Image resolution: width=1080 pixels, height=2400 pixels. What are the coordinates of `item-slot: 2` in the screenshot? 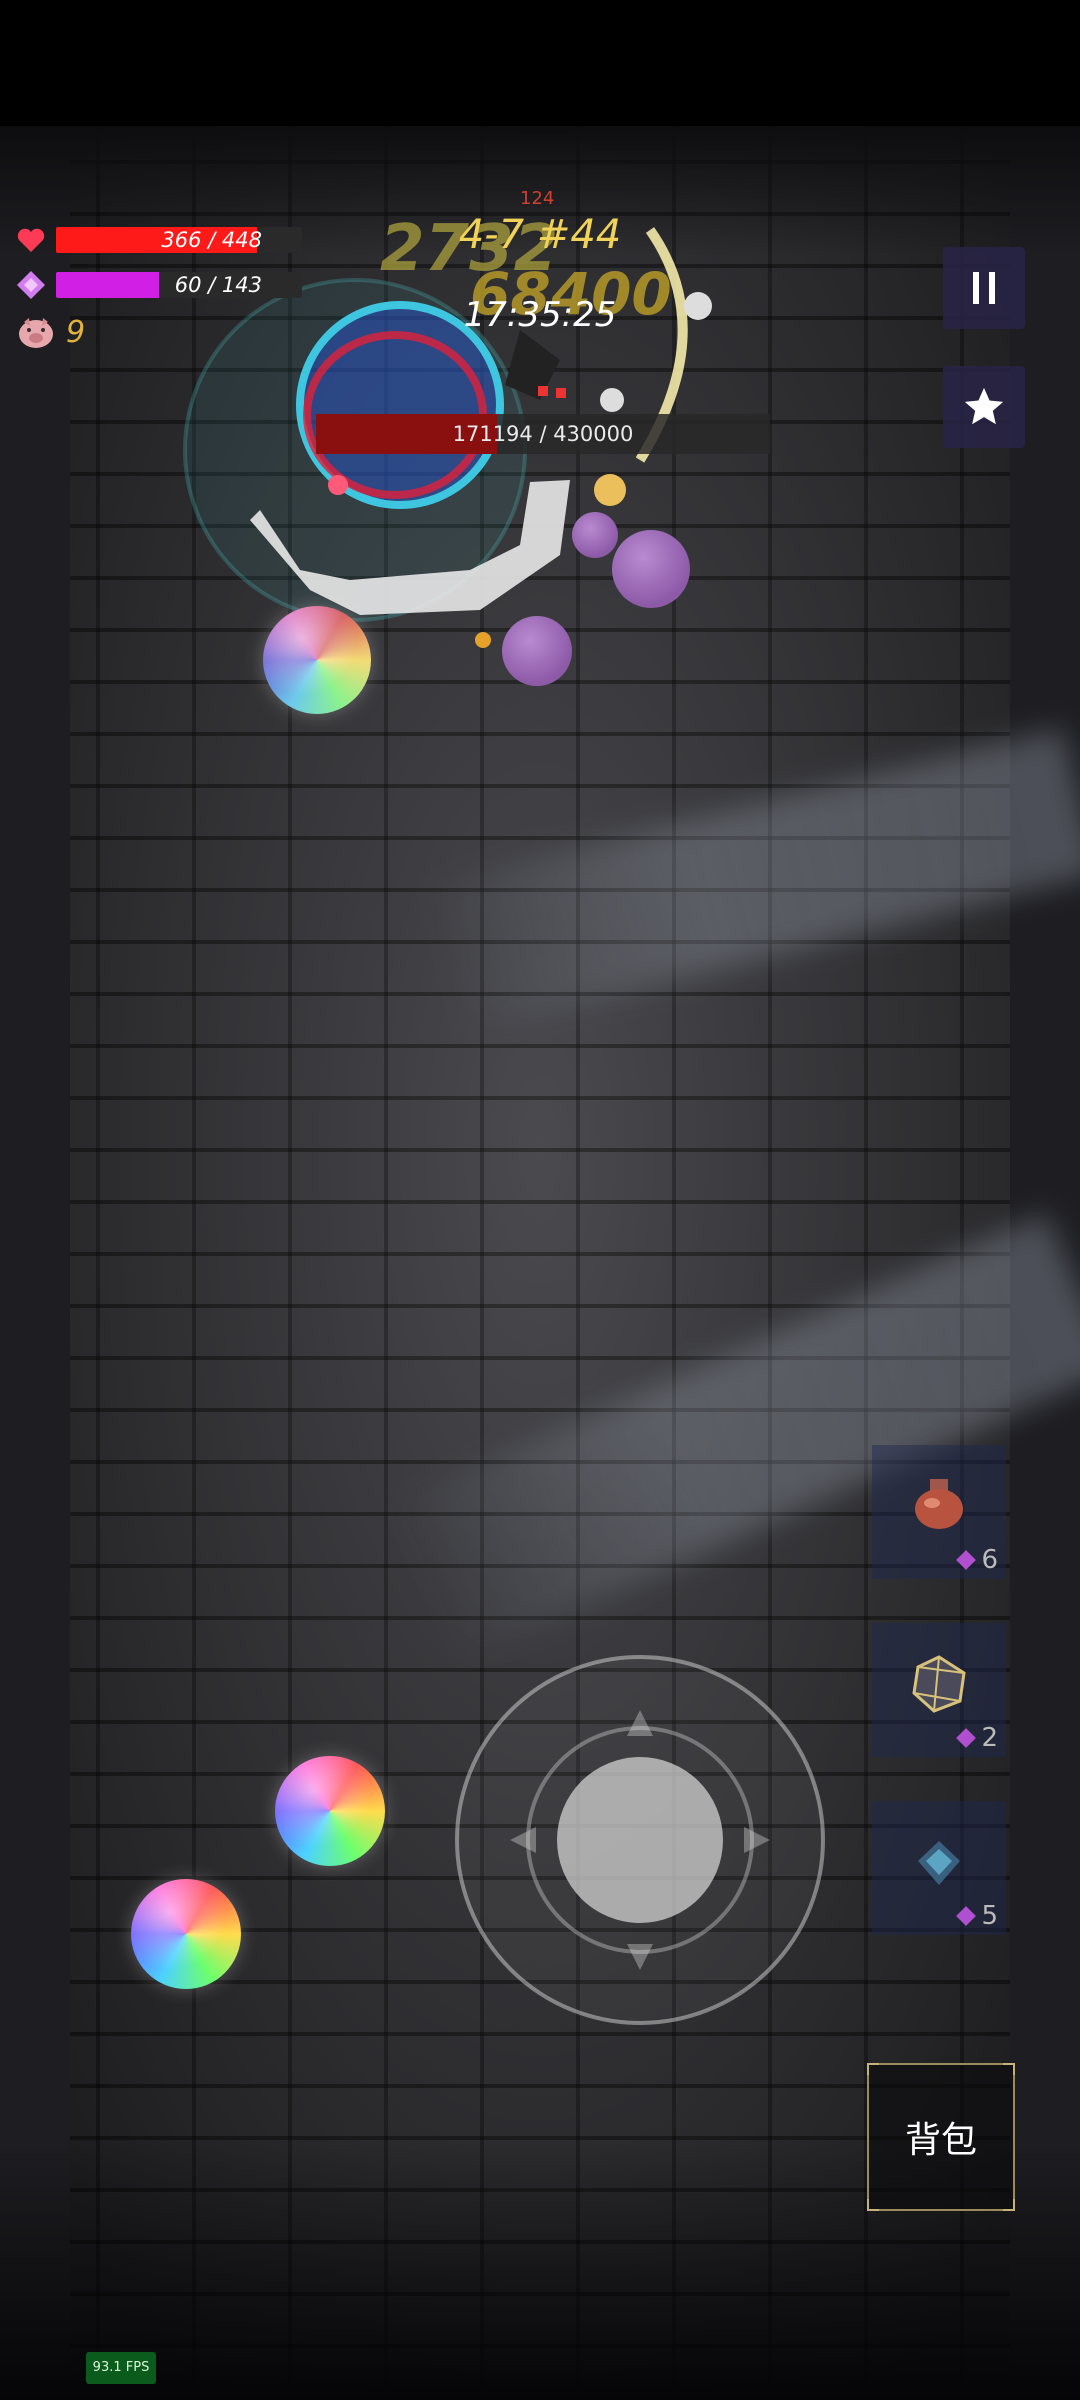 It's located at (939, 1690).